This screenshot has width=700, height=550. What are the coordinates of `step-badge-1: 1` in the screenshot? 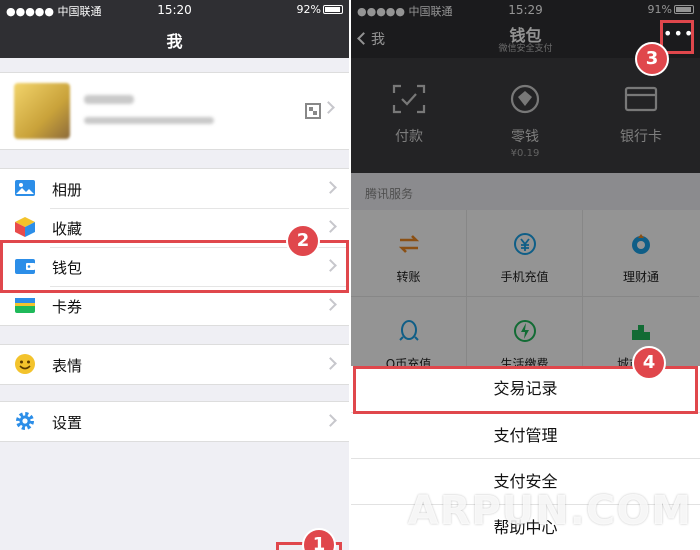 It's located at (319, 539).